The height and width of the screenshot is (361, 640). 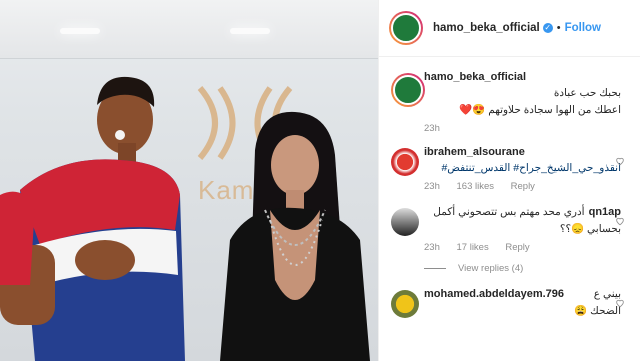 What do you see at coordinates (473, 247) in the screenshot?
I see `comment-likes: 17 likes` at bounding box center [473, 247].